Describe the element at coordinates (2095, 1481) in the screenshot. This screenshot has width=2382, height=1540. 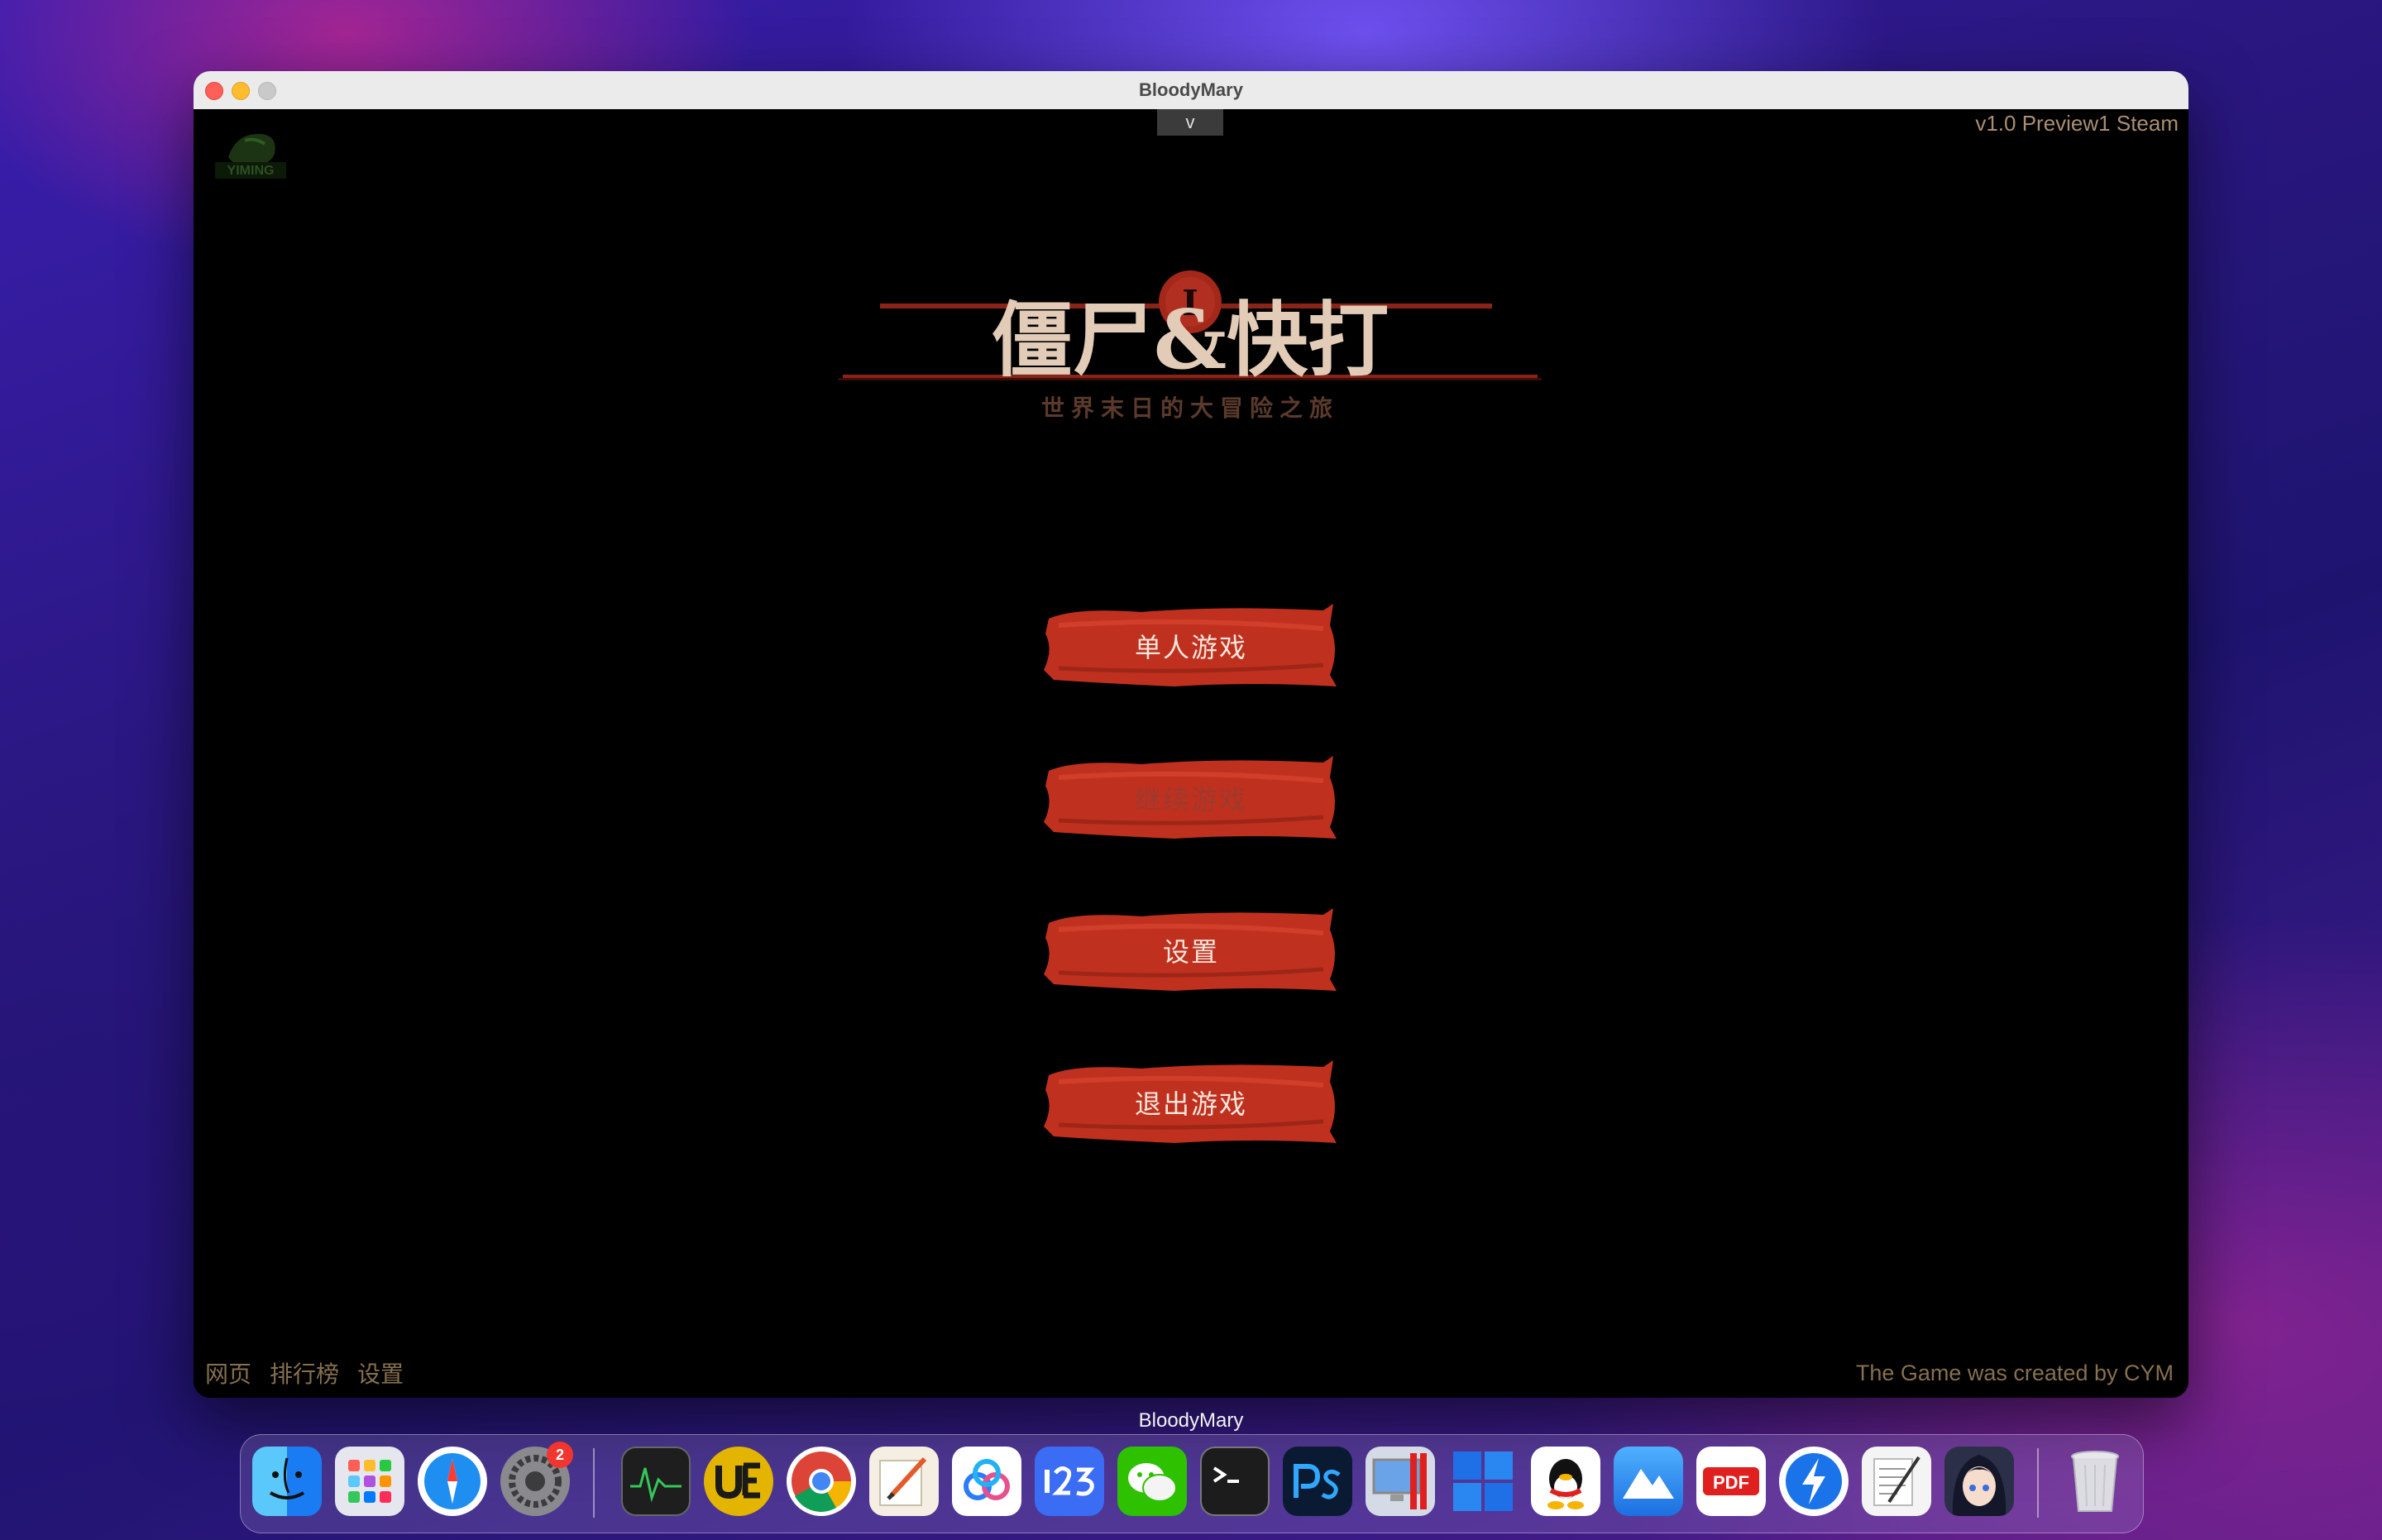
I see `trash-icon` at that location.